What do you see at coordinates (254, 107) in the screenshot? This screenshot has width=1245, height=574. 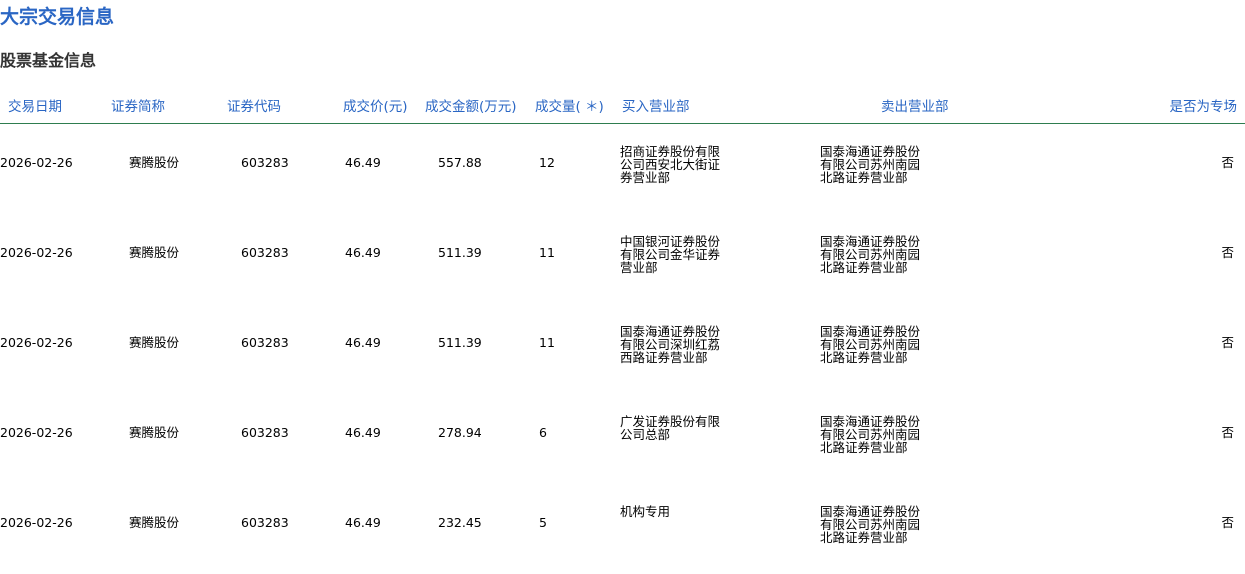 I see `header-security-code: 证券代码` at bounding box center [254, 107].